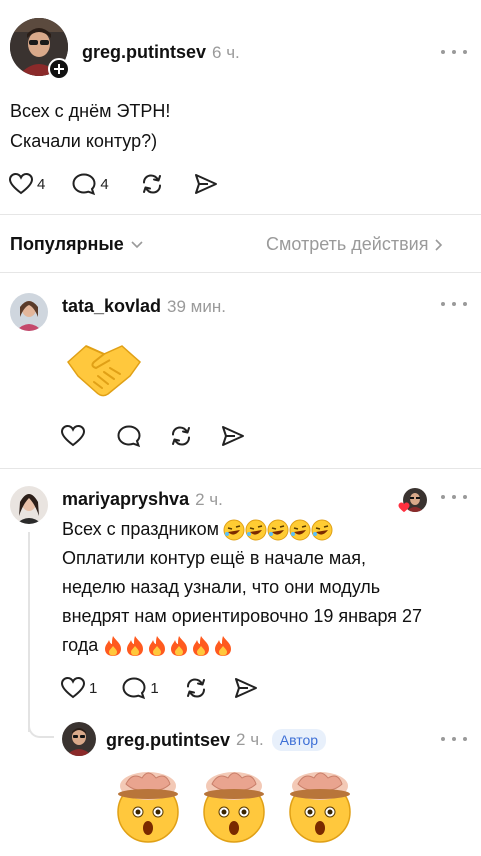 The width and height of the screenshot is (481, 856). Describe the element at coordinates (230, 126) in the screenshot. I see `post-text: Всех с днём ЭТРН! Скачали контур?)` at that location.